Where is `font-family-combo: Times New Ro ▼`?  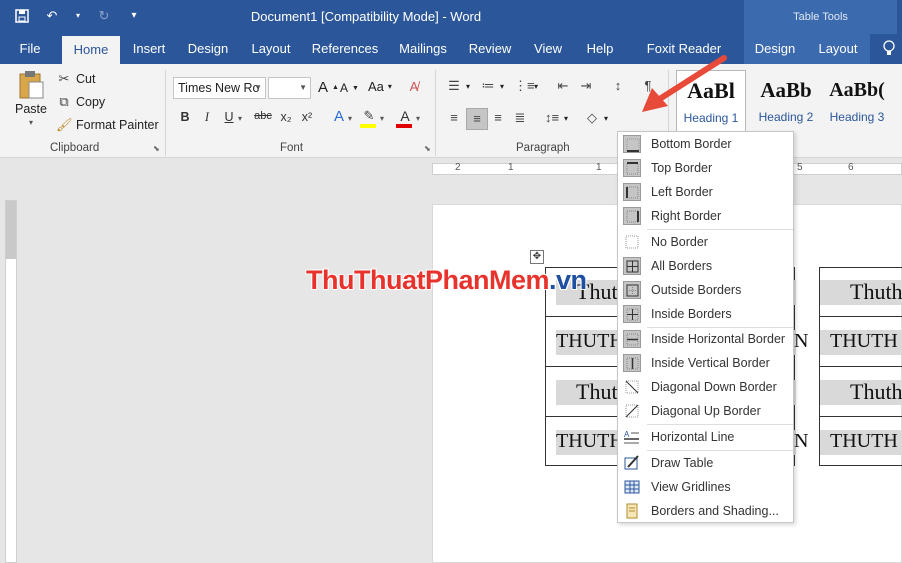
font-family-combo: Times New Ro ▼ is located at coordinates (219, 88).